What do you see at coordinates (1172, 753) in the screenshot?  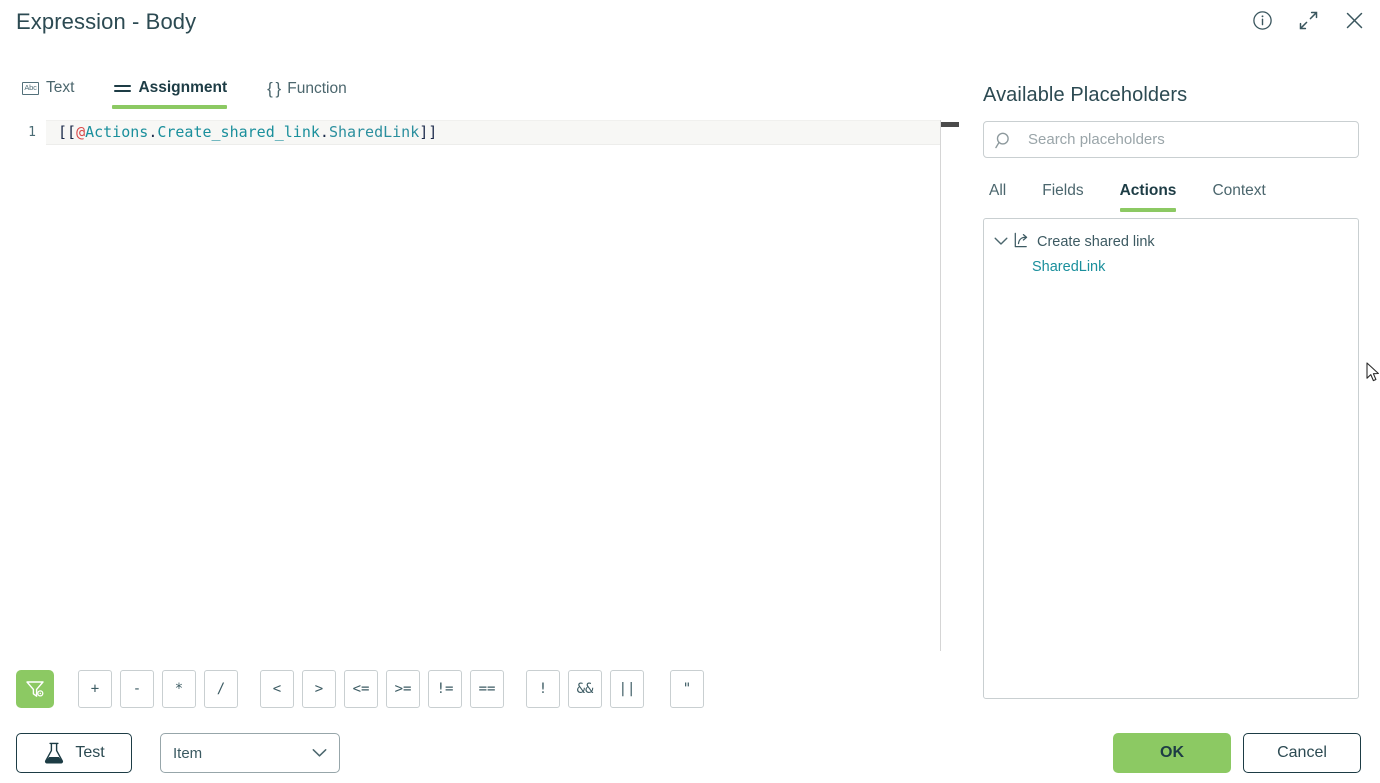 I see `ok-button: OK` at bounding box center [1172, 753].